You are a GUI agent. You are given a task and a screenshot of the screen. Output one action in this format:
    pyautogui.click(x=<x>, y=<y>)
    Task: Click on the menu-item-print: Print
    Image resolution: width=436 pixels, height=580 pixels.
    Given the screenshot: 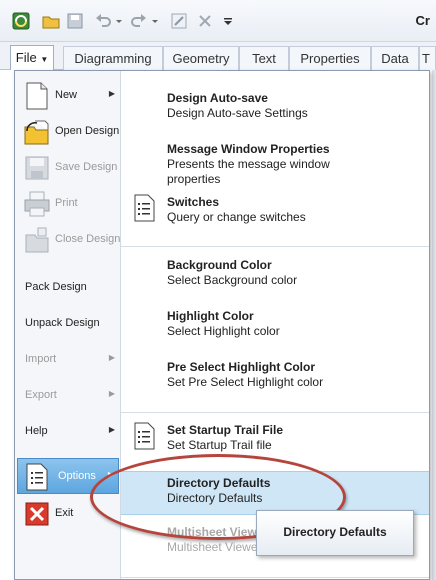 What is the action you would take?
    pyautogui.click(x=68, y=204)
    